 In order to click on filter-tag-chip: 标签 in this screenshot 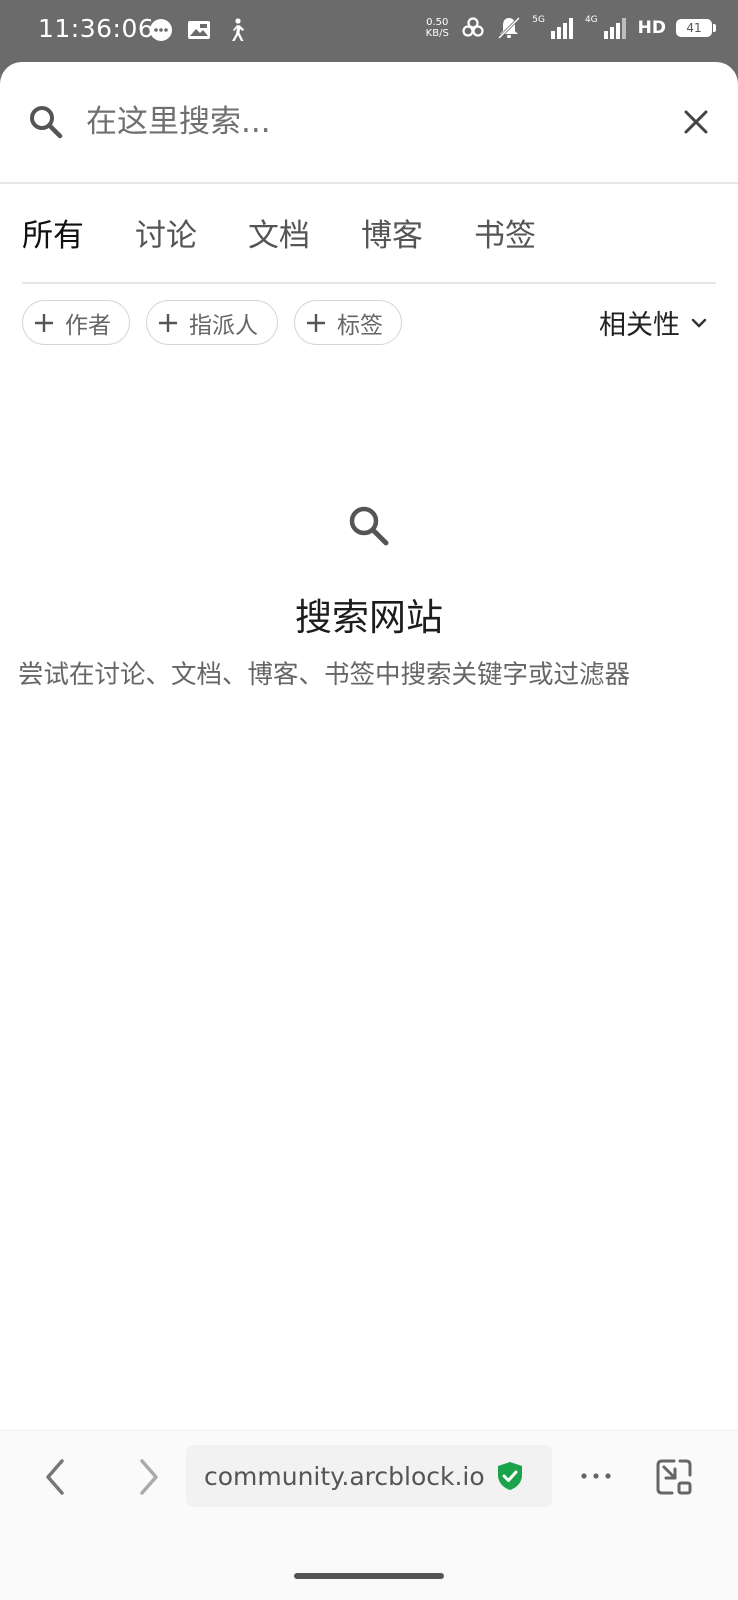, I will do `click(348, 322)`.